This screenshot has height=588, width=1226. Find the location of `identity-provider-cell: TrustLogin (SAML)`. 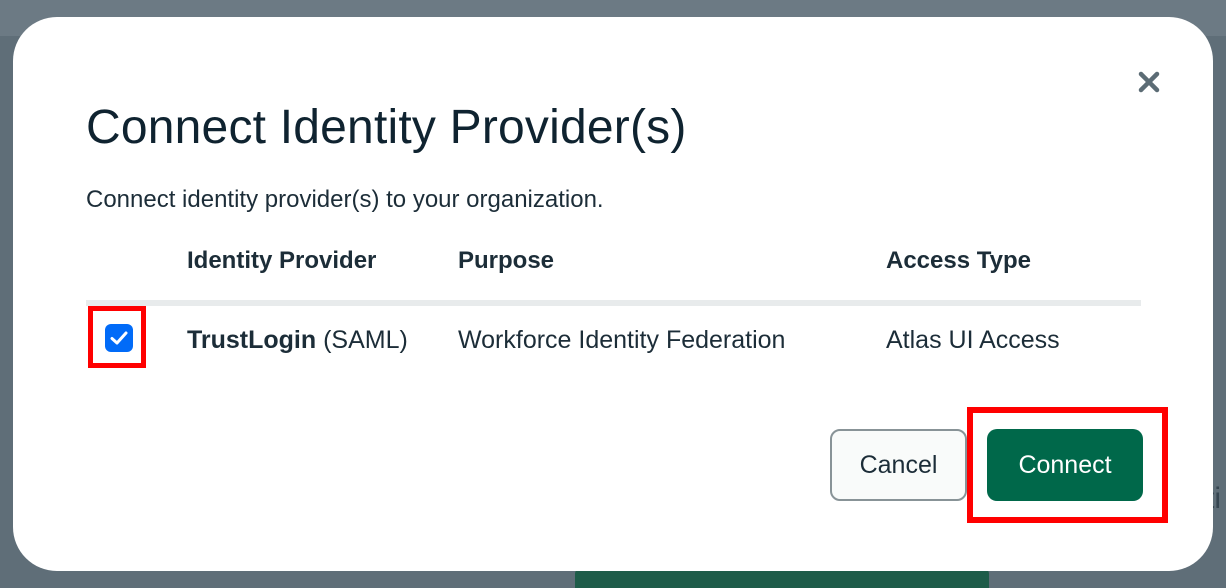

identity-provider-cell: TrustLogin (SAML) is located at coordinates (297, 340).